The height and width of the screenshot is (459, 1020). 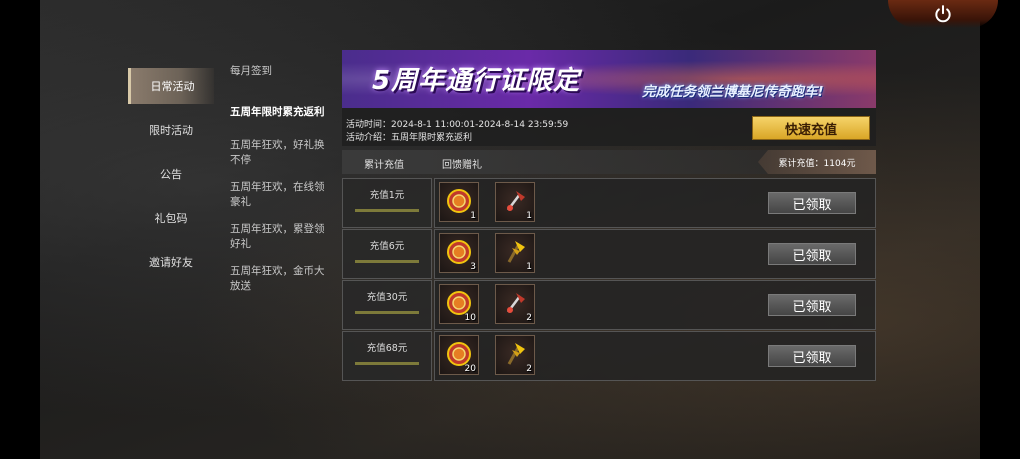 I want to click on reward-item: 3, so click(x=459, y=253).